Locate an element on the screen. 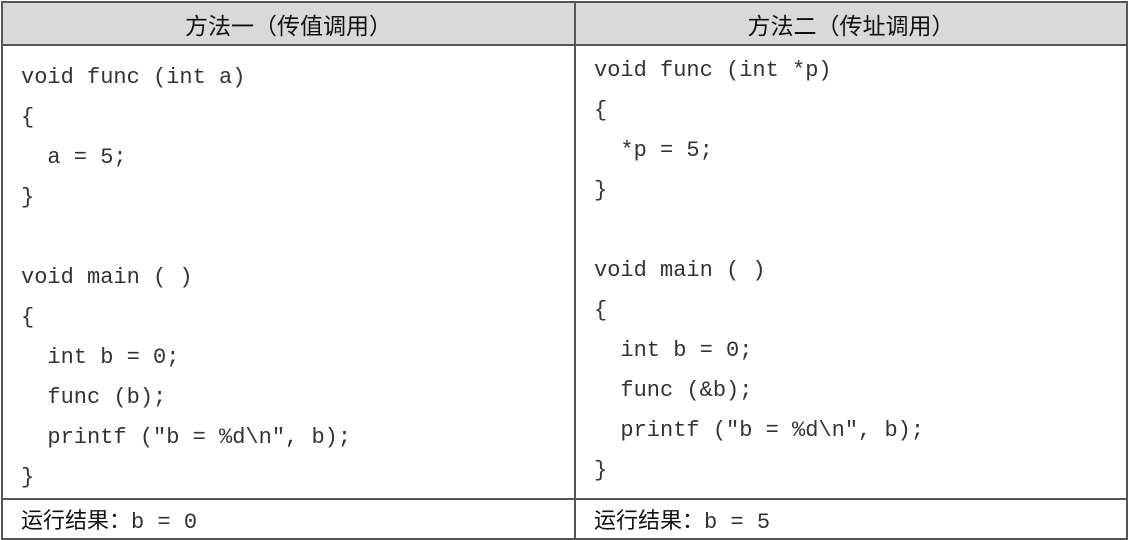  code-line: *p = 5; is located at coordinates (653, 150).